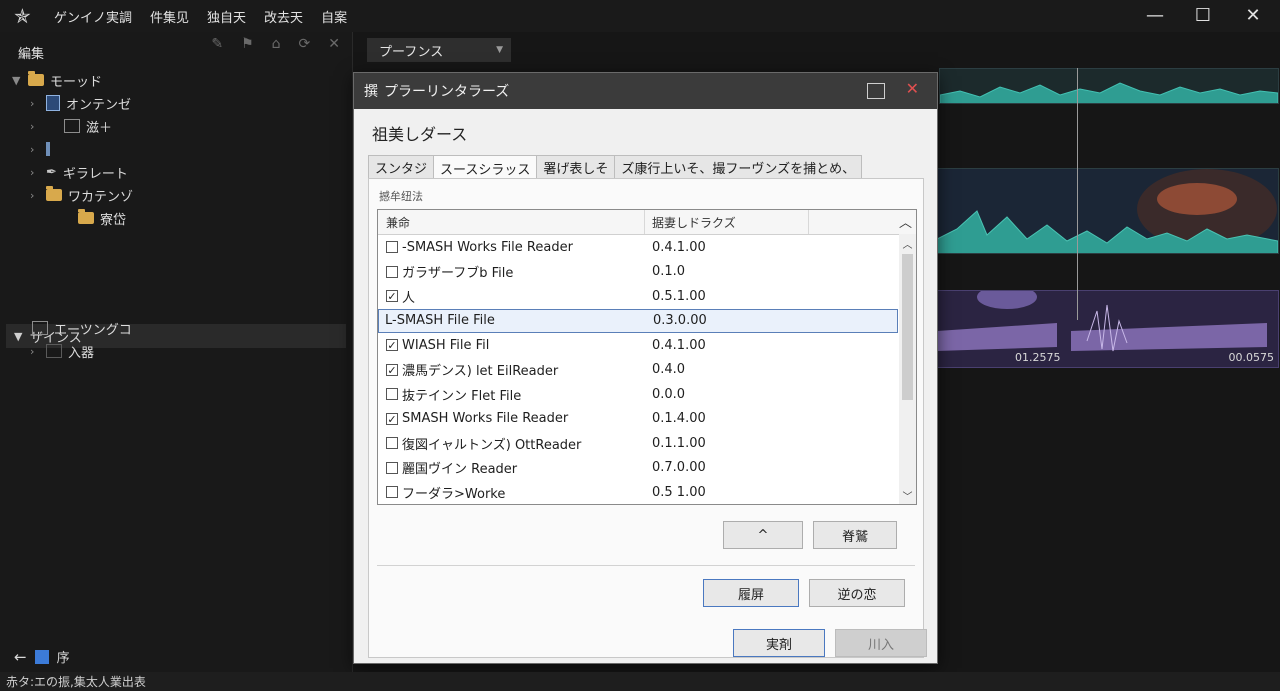  What do you see at coordinates (638, 370) in the screenshot?
I see `list-item: ✓ 濃馬デンス) let EilReader 0.4.0` at bounding box center [638, 370].